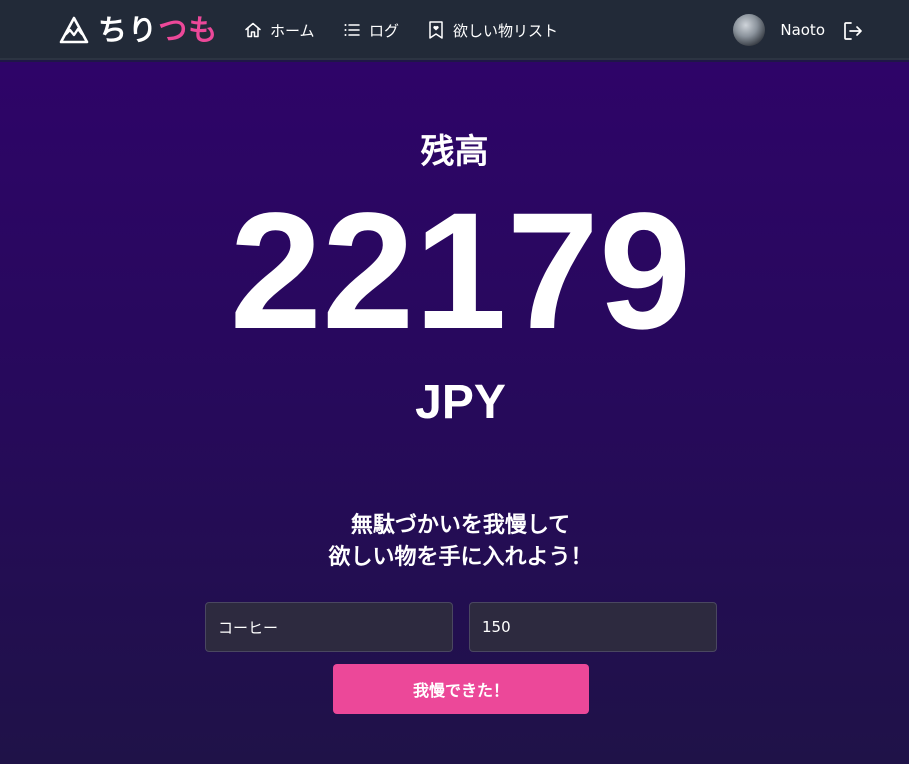 The height and width of the screenshot is (764, 909). Describe the element at coordinates (461, 689) in the screenshot. I see `submit-button: 我慢できた！` at that location.